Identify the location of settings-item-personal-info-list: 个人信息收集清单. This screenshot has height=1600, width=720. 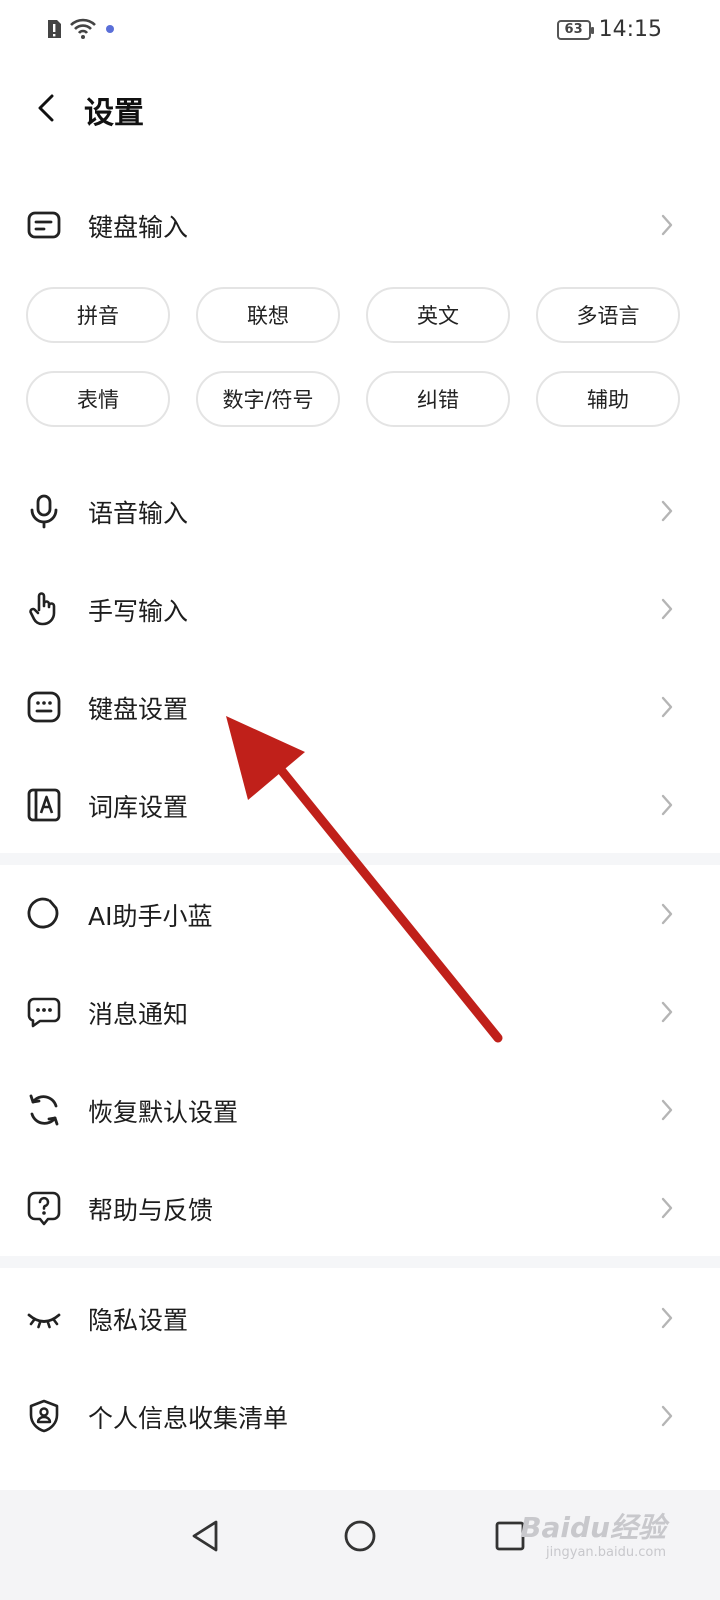
(360, 1416).